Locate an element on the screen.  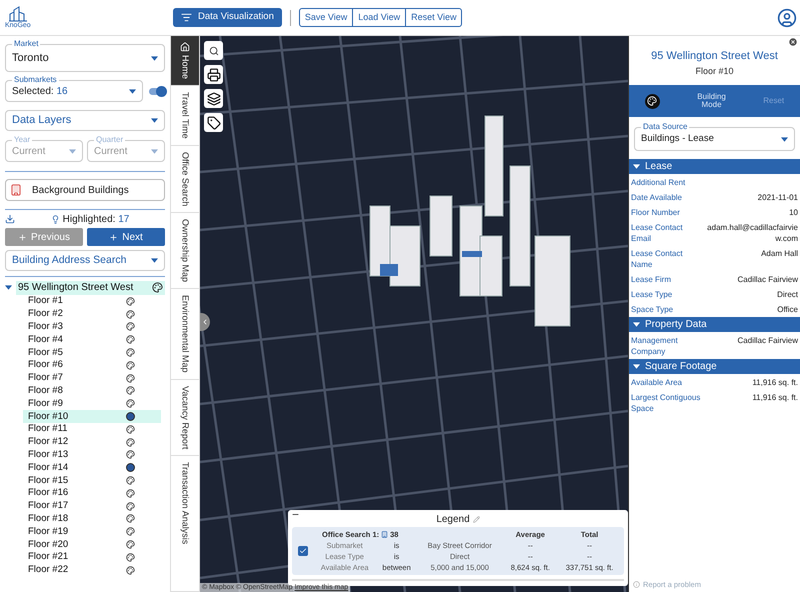
toggle-switch is located at coordinates (157, 91).